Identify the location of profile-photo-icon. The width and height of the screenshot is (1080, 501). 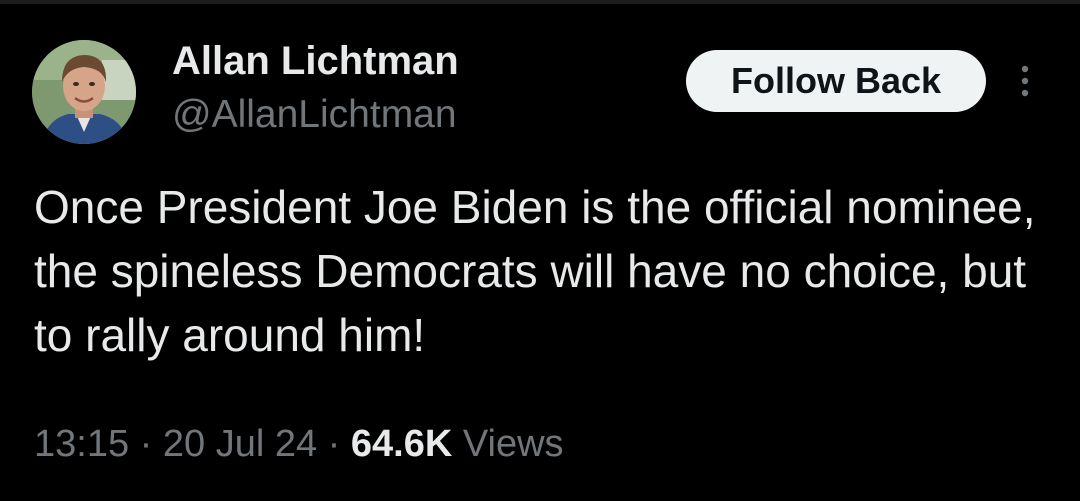
(84, 92).